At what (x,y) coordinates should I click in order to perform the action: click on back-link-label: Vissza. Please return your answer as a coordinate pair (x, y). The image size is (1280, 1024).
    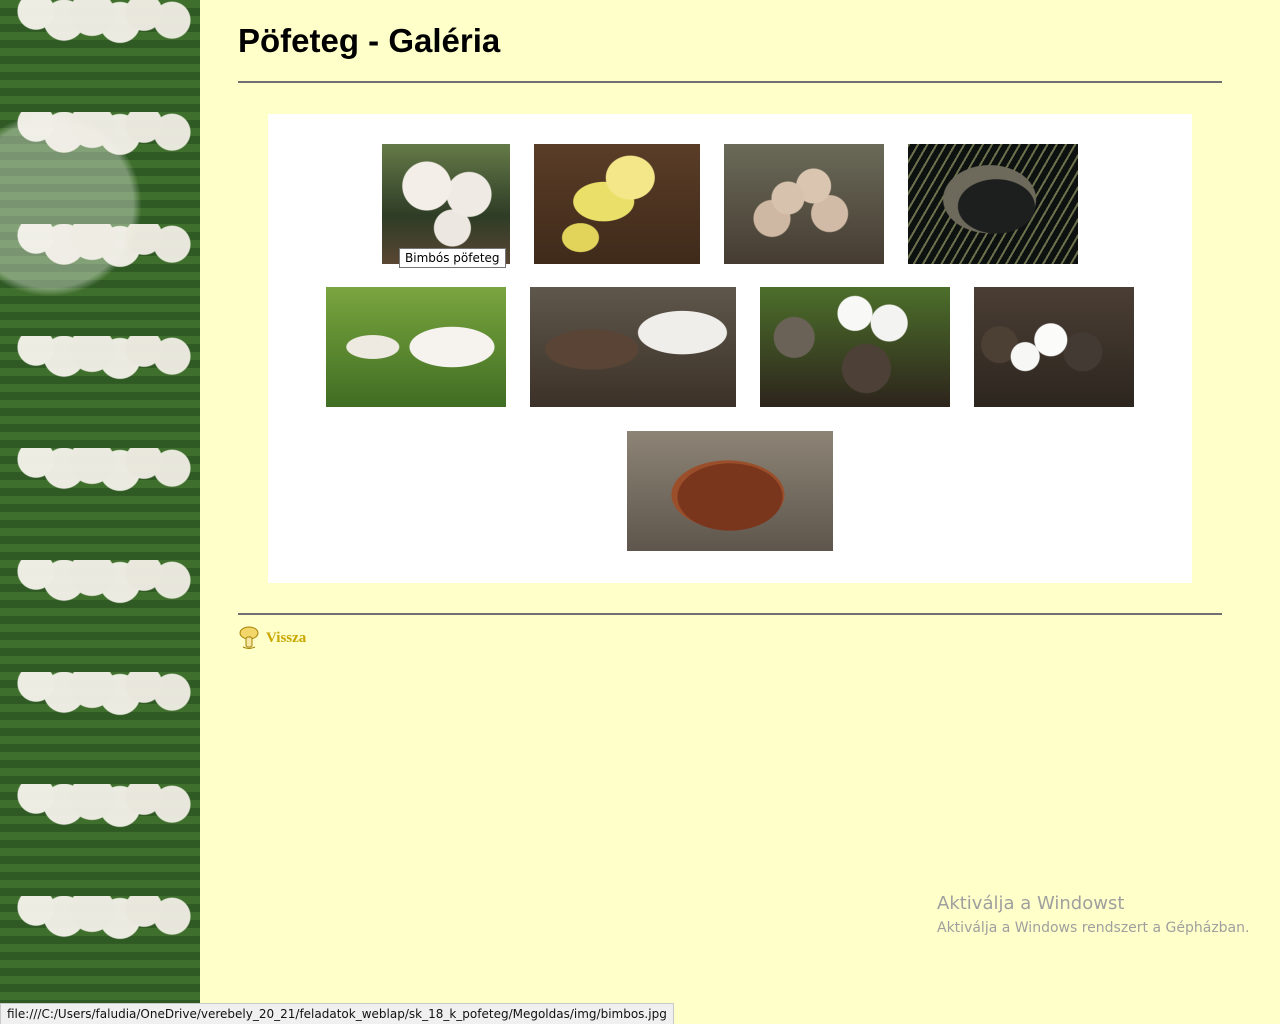
    Looking at the image, I should click on (286, 637).